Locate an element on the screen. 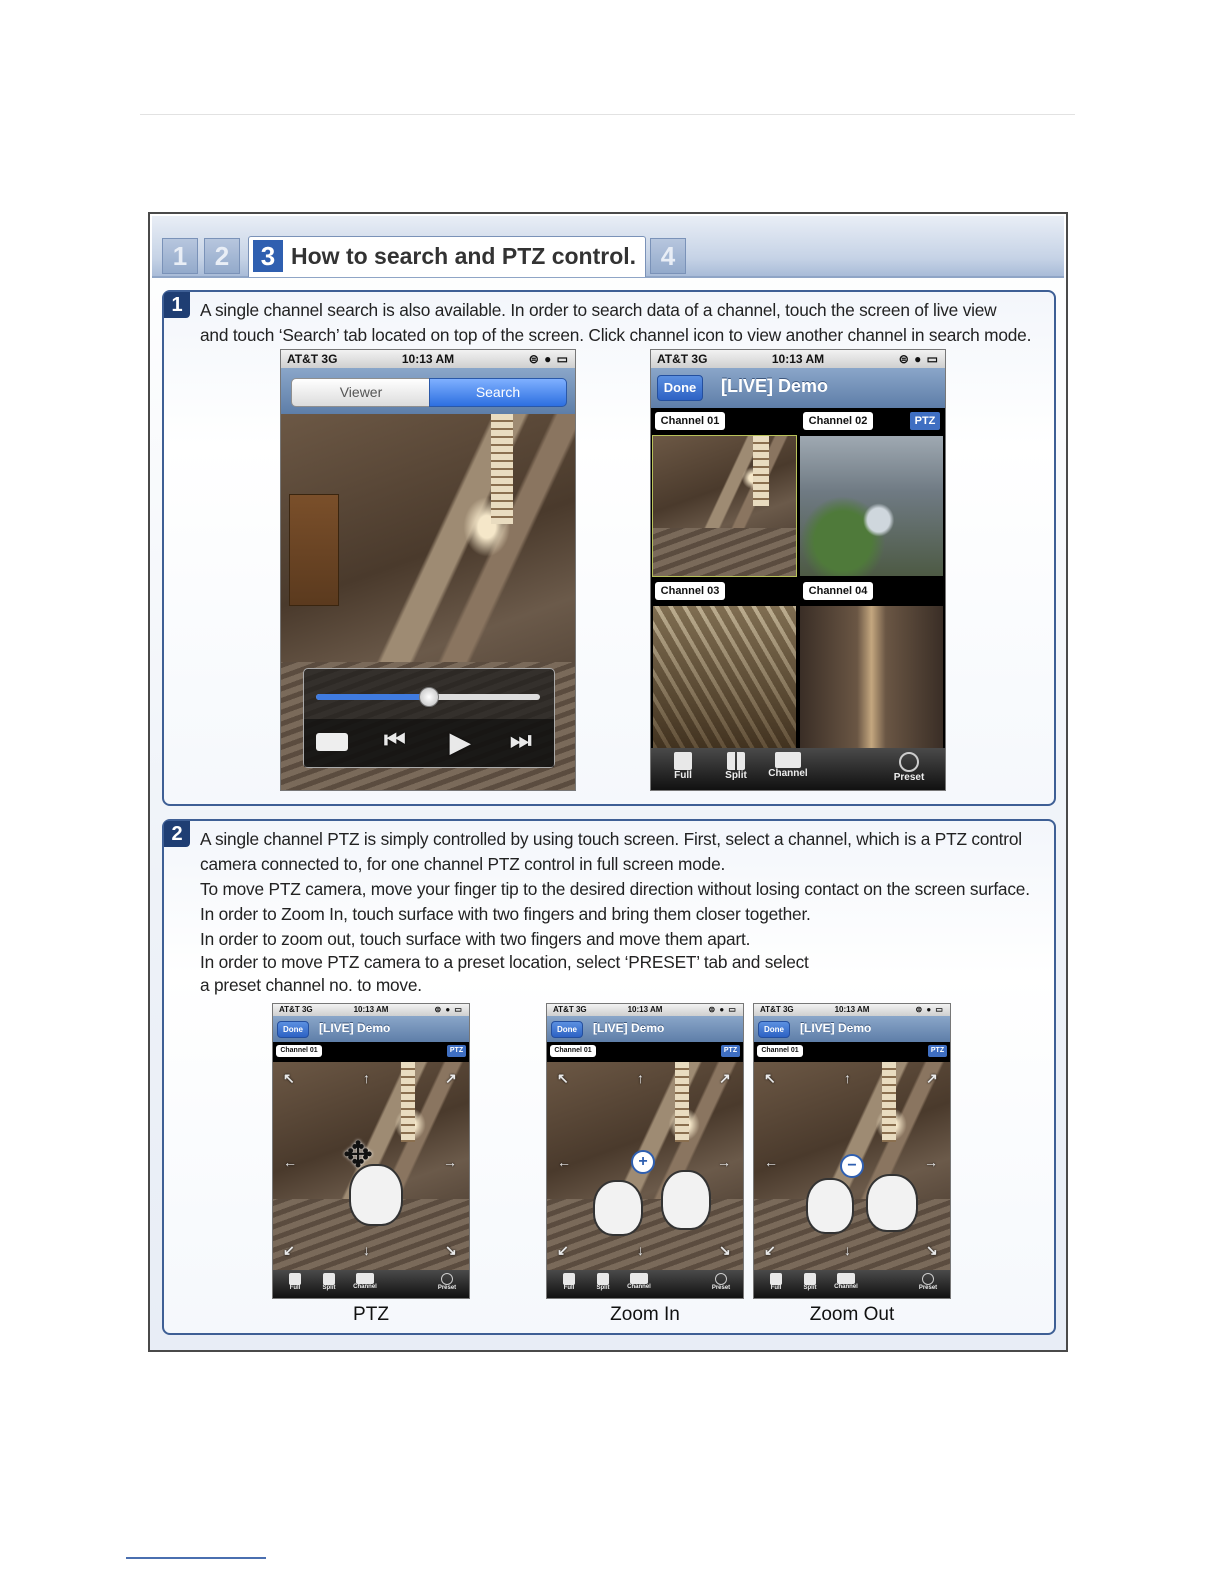 The width and height of the screenshot is (1224, 1584). zoom-out-camera-view: ↖ ↑ ↗ ← → ↙ ↓ ↘ − is located at coordinates (852, 1166).